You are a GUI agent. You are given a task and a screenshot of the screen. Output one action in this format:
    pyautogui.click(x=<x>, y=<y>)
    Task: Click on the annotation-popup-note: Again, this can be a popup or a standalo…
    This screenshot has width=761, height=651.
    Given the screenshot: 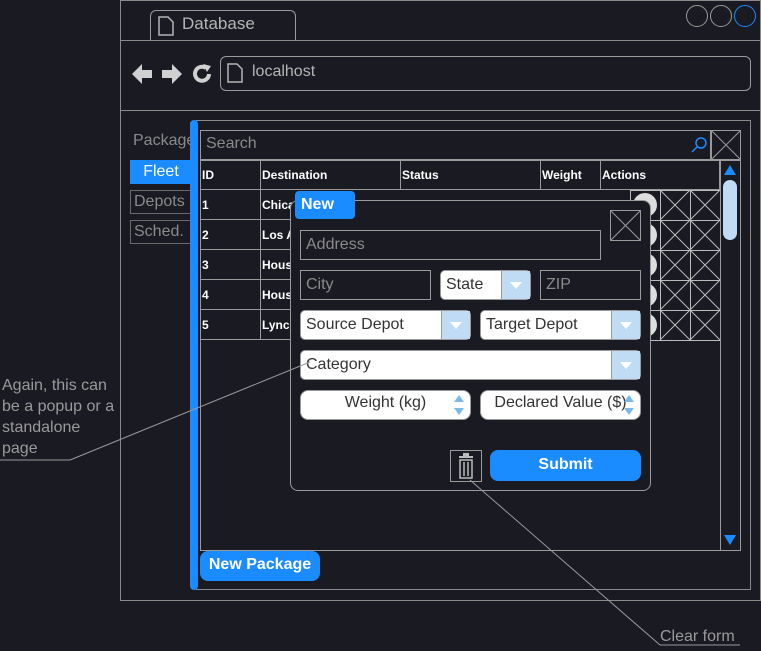 What is the action you would take?
    pyautogui.click(x=58, y=417)
    